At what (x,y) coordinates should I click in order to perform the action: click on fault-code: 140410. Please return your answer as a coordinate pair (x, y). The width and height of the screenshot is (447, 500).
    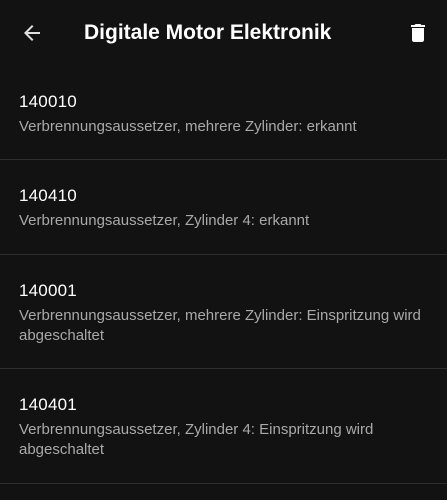
    Looking at the image, I should click on (48, 195).